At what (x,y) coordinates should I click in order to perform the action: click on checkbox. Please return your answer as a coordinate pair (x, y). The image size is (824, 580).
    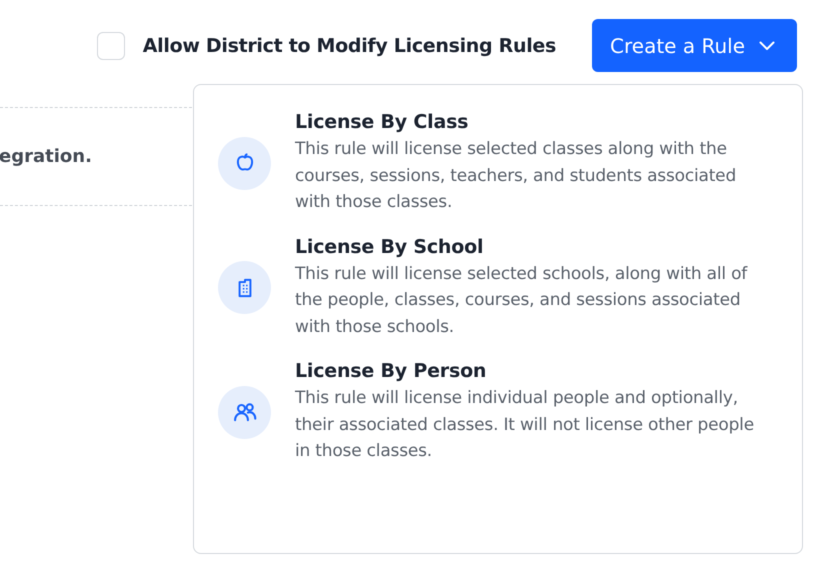
    Looking at the image, I should click on (110, 46).